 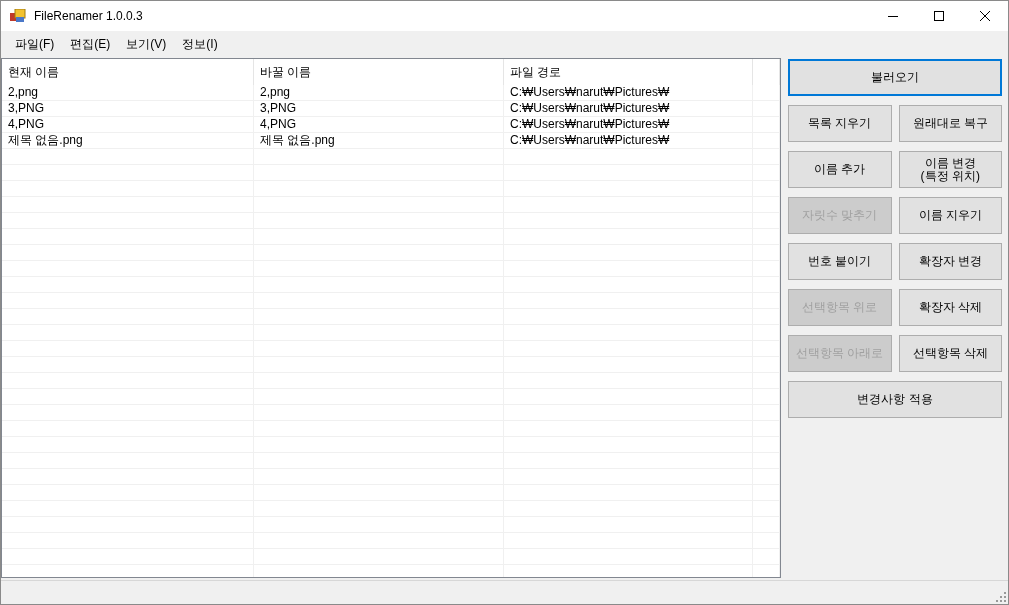 What do you see at coordinates (840, 123) in the screenshot?
I see `action-button: 목록 지우기` at bounding box center [840, 123].